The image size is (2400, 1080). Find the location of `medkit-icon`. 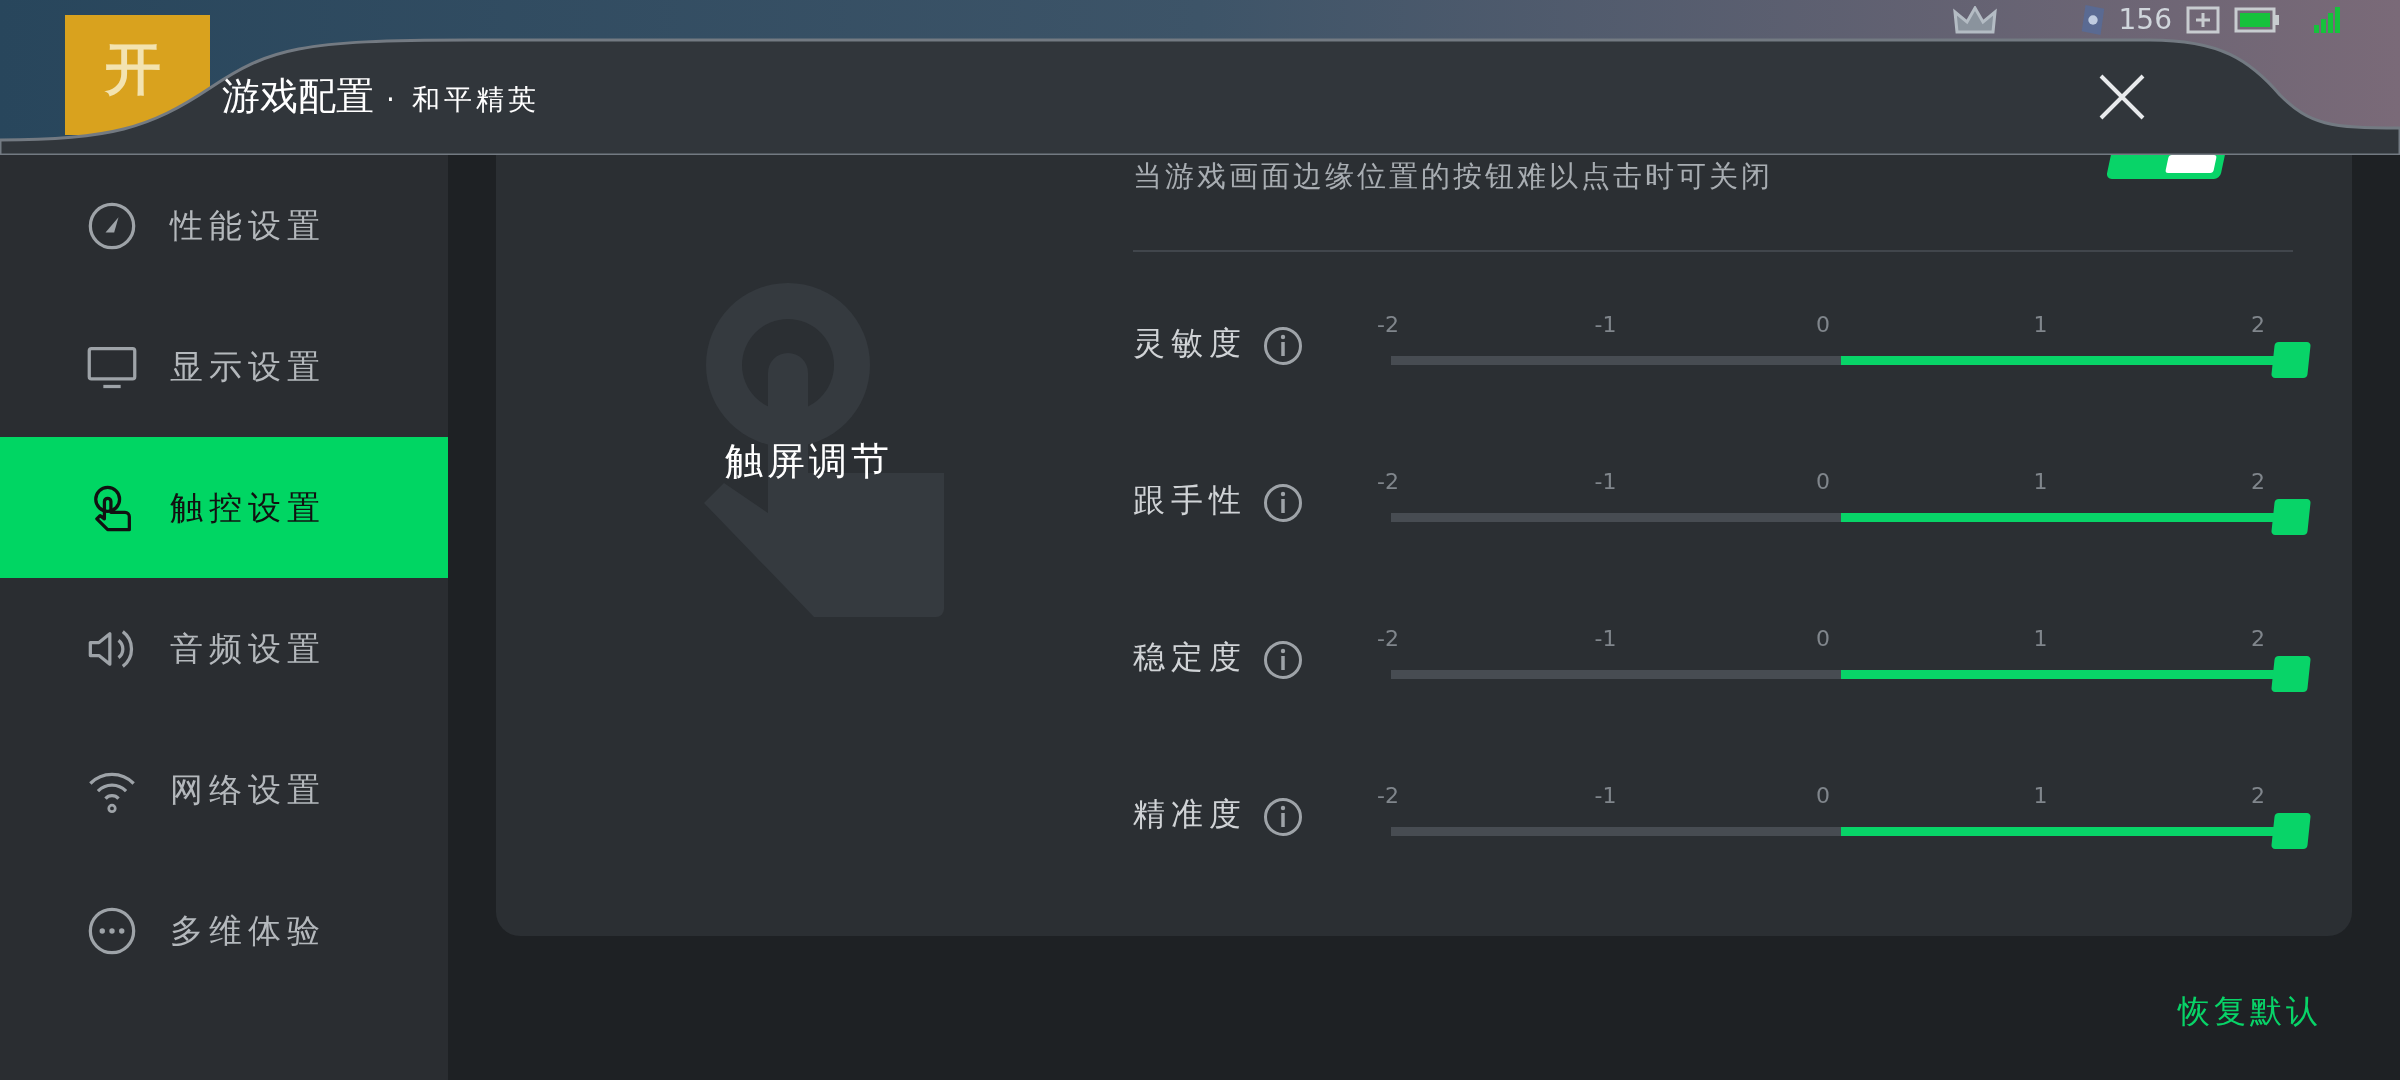

medkit-icon is located at coordinates (2203, 20).